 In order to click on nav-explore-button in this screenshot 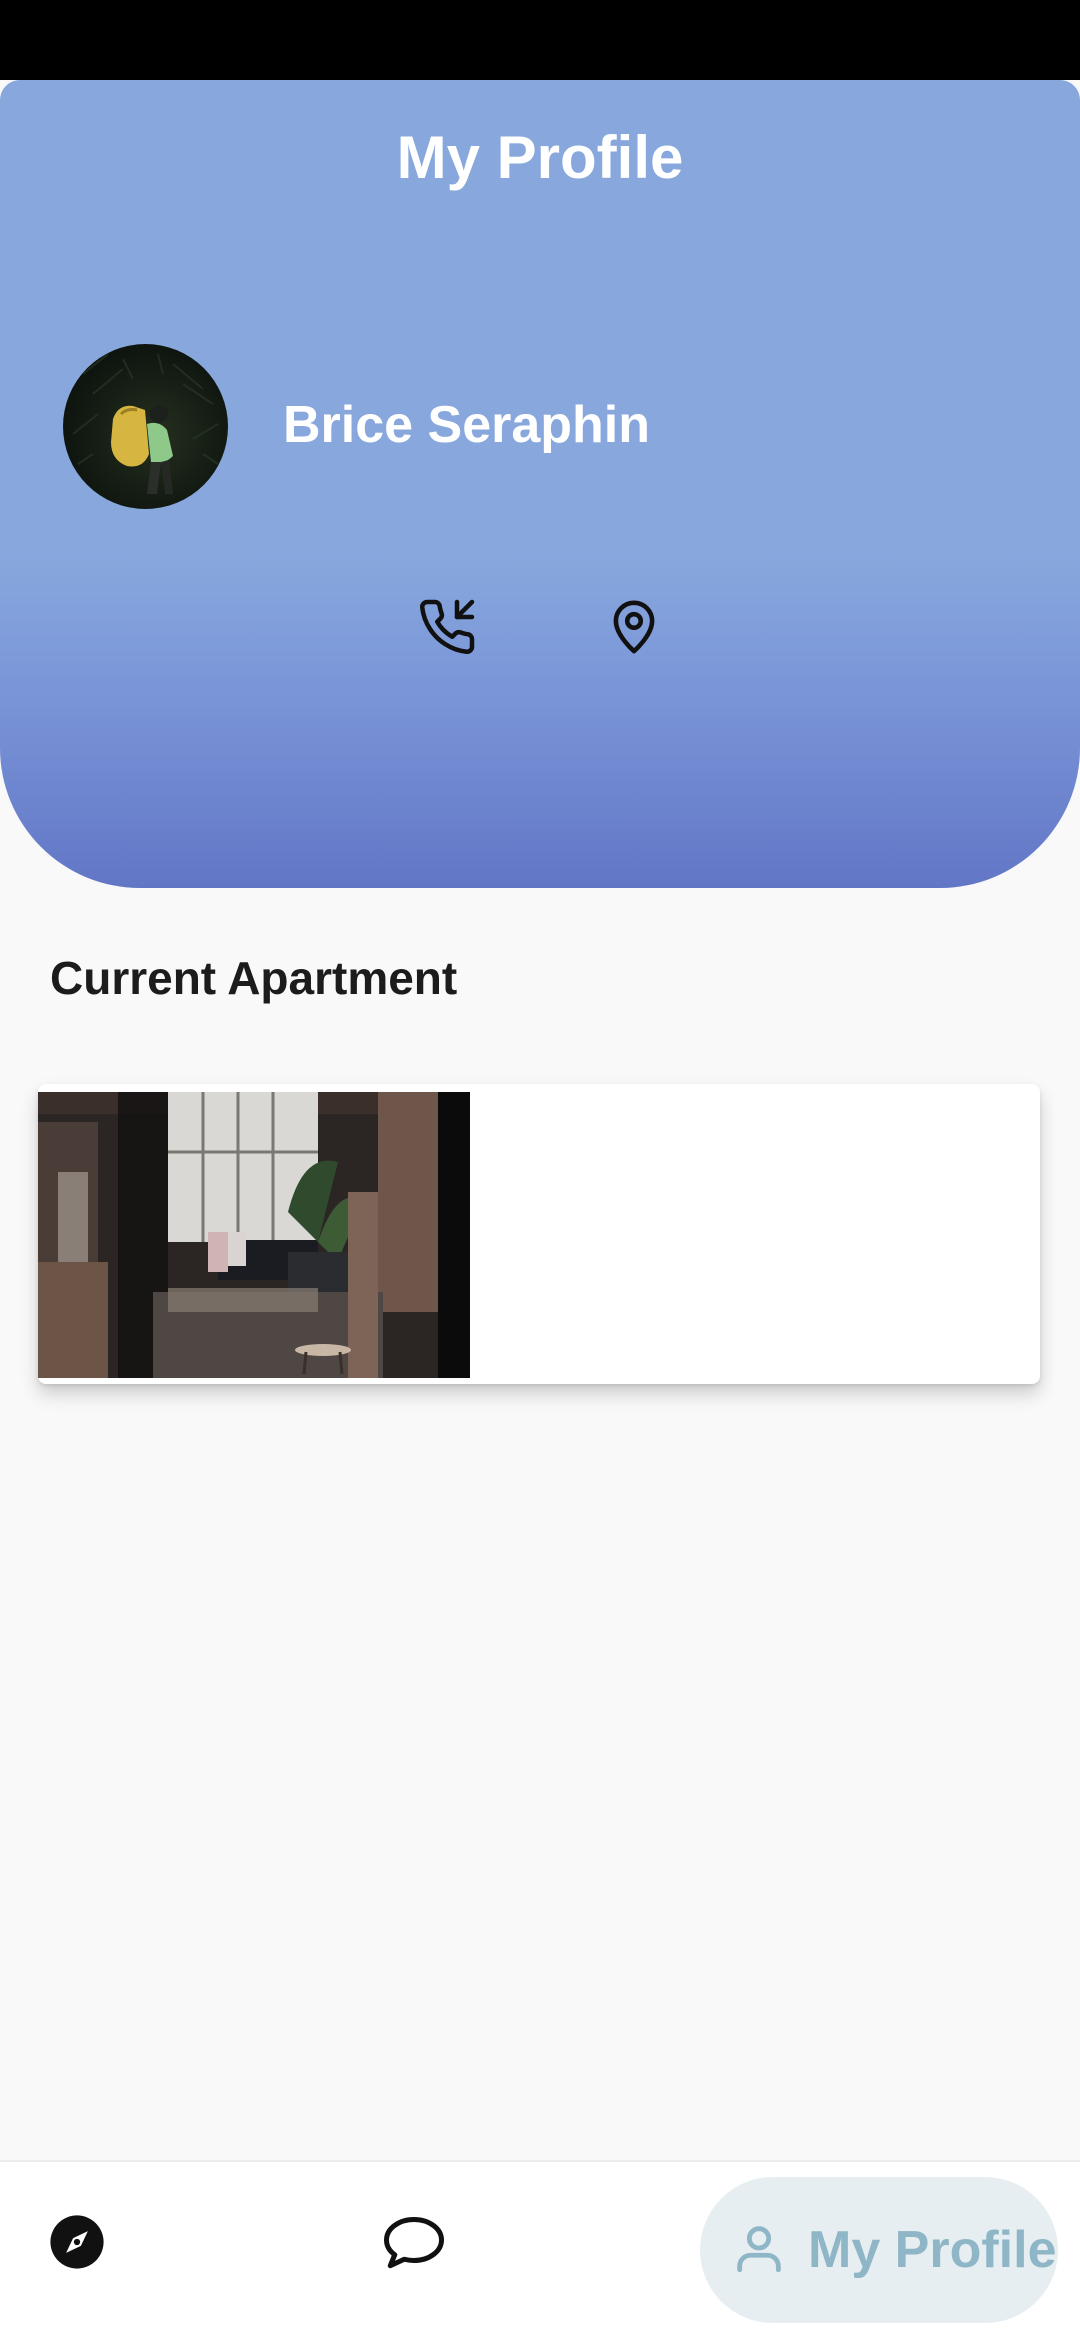, I will do `click(77, 2244)`.